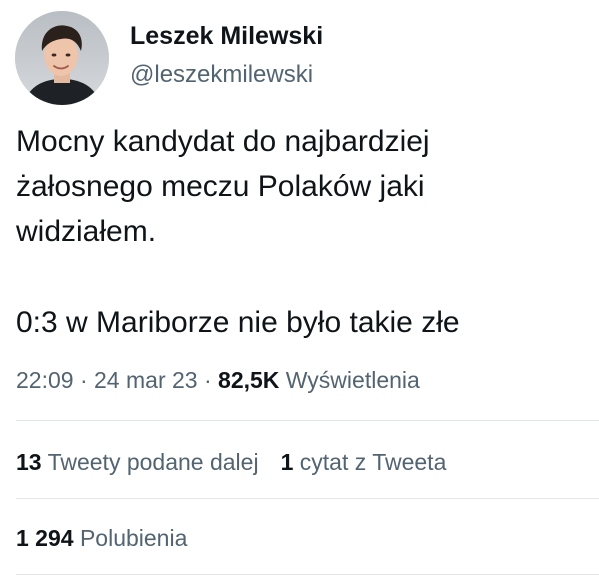 The image size is (599, 583). I want to click on tweet-text-line: żałosnego meczu Polaków jaki, so click(220, 186).